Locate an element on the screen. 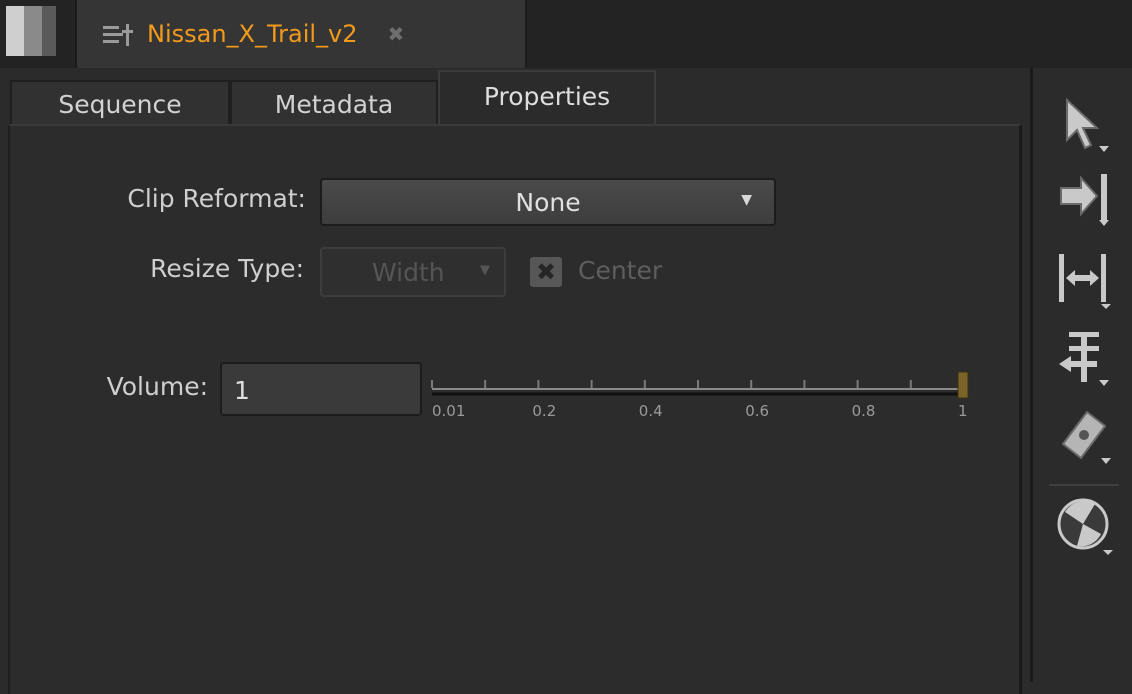 The width and height of the screenshot is (1132, 694). toolbar-separator is located at coordinates (1084, 485).